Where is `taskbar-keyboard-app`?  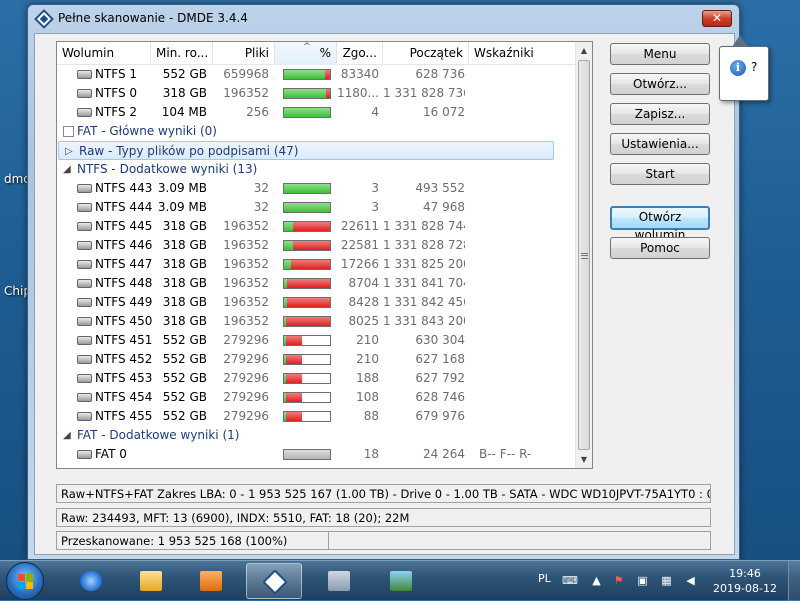 taskbar-keyboard-app is located at coordinates (338, 581).